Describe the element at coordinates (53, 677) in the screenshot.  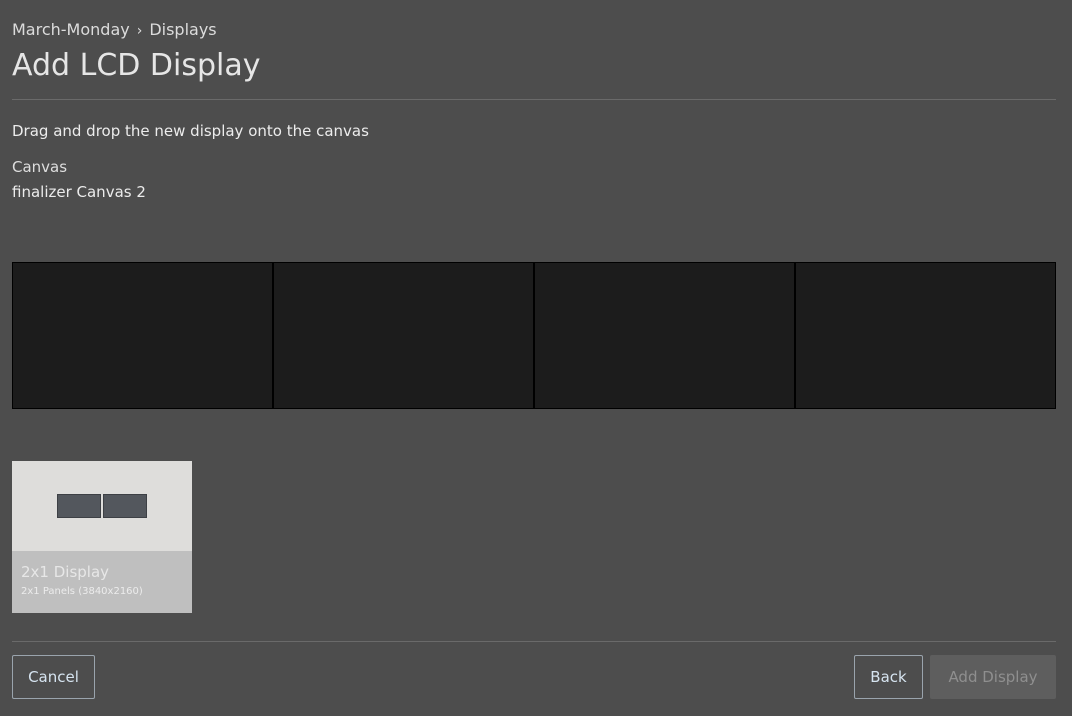
I see `cancel-button: Cancel` at that location.